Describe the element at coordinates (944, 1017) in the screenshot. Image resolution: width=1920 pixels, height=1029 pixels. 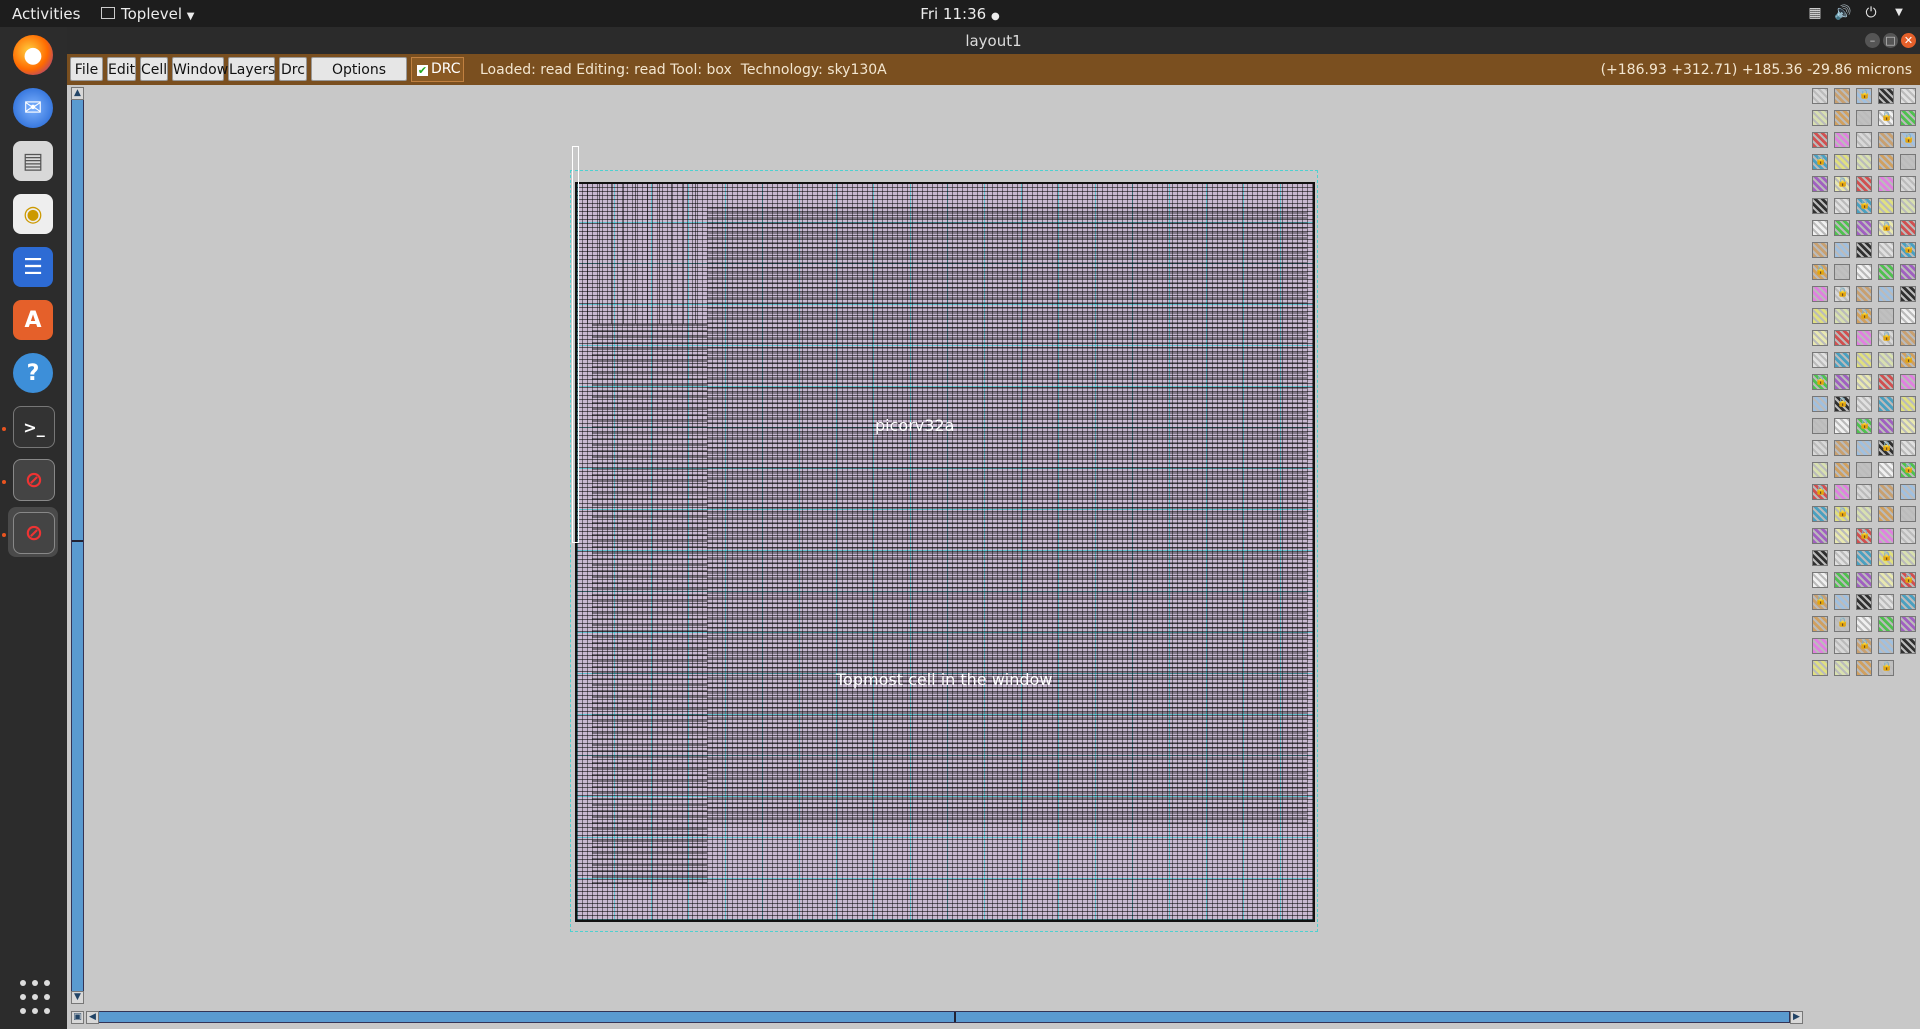
I see `horizontal-scrollbar` at that location.